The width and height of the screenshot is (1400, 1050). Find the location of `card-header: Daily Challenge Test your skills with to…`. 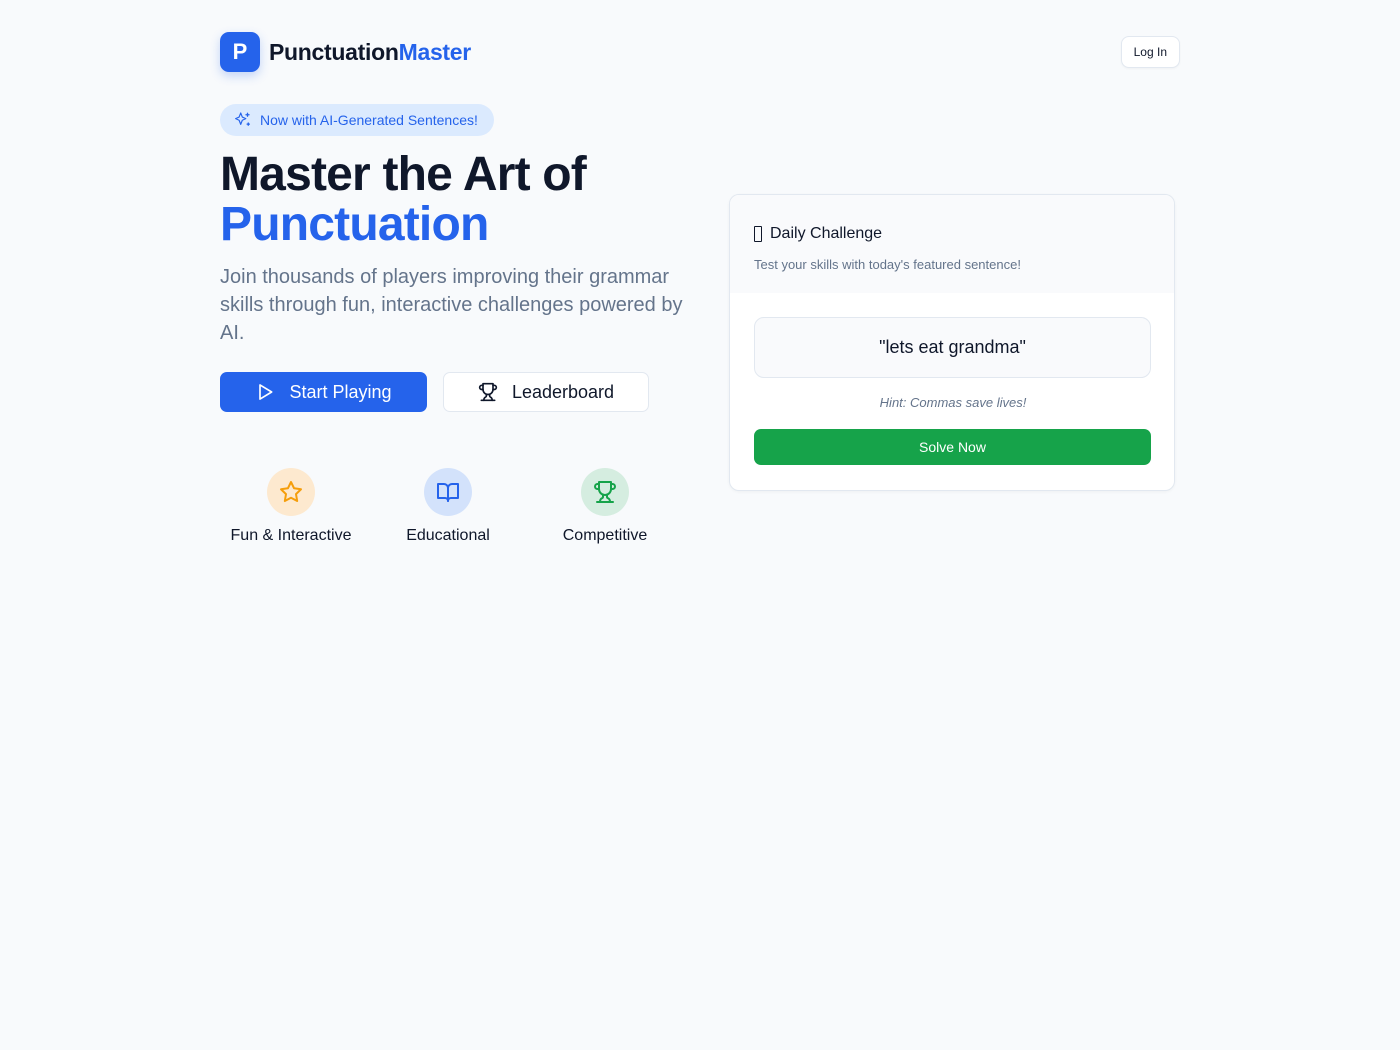

card-header: Daily Challenge Test your skills with to… is located at coordinates (952, 244).